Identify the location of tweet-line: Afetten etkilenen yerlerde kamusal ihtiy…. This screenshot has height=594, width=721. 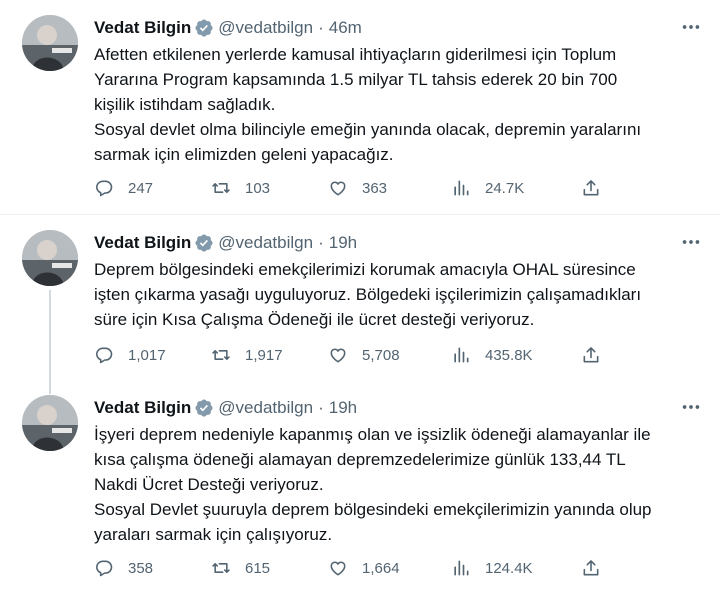
(355, 54).